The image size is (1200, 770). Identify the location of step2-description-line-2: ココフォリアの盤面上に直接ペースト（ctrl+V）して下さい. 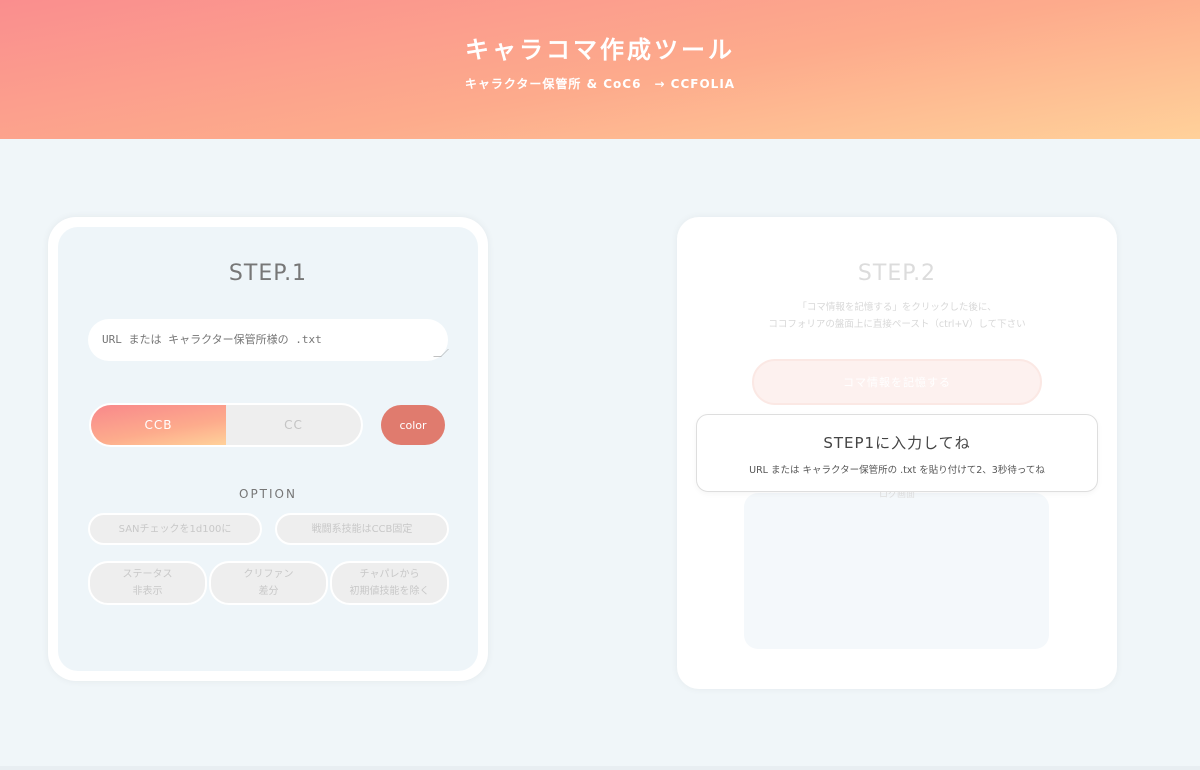
(897, 324).